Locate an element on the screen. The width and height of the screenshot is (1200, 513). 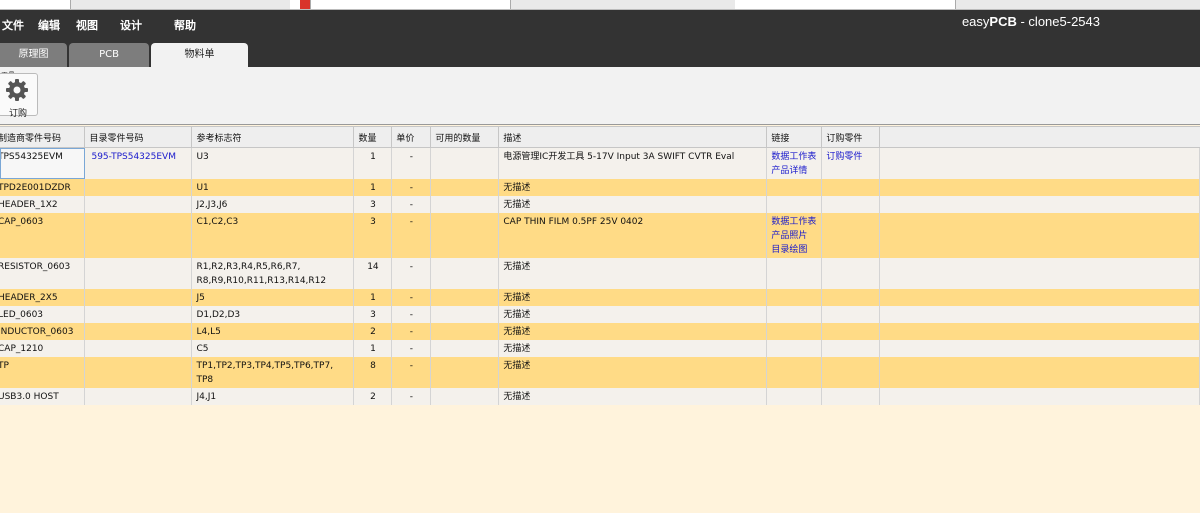
table-row: USB3.0 HOST J4,J1 2- 无描述 is located at coordinates (600, 396).